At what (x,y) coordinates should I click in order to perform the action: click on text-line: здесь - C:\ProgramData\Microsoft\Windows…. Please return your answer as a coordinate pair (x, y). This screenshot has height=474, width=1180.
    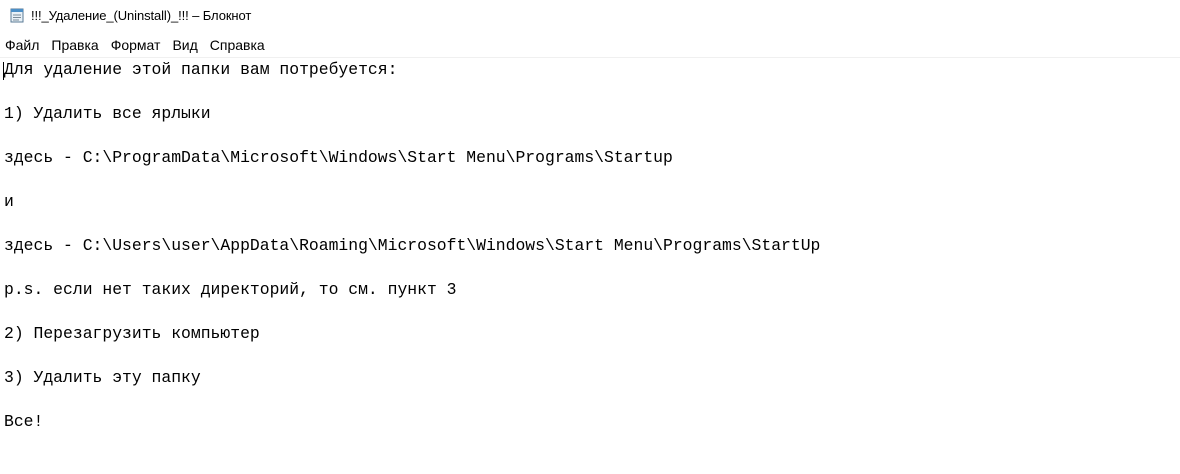
    Looking at the image, I should click on (338, 157).